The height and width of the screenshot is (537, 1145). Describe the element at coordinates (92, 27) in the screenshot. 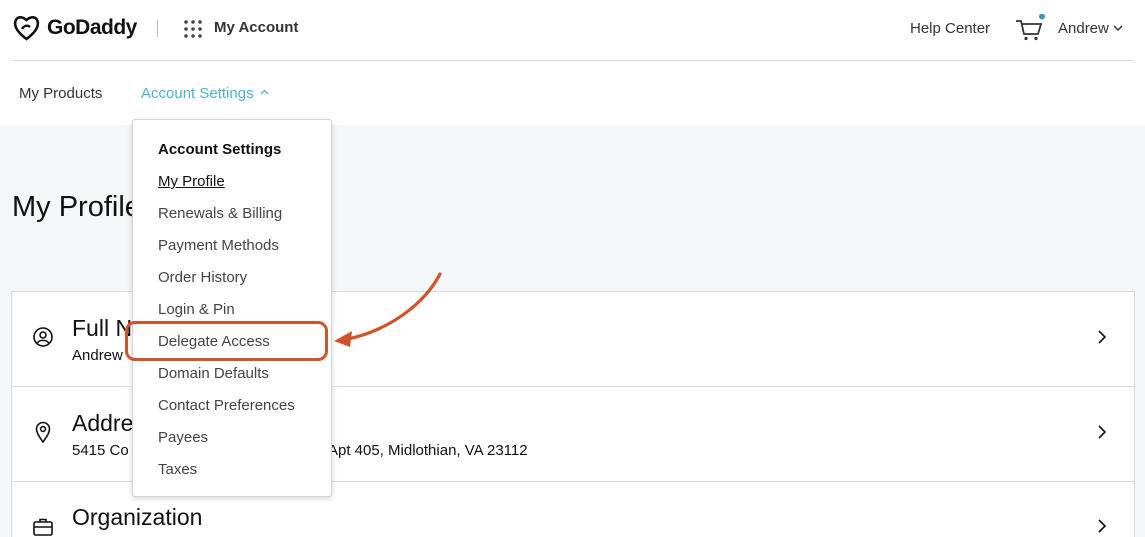

I see `brand-name: GoDaddy` at that location.